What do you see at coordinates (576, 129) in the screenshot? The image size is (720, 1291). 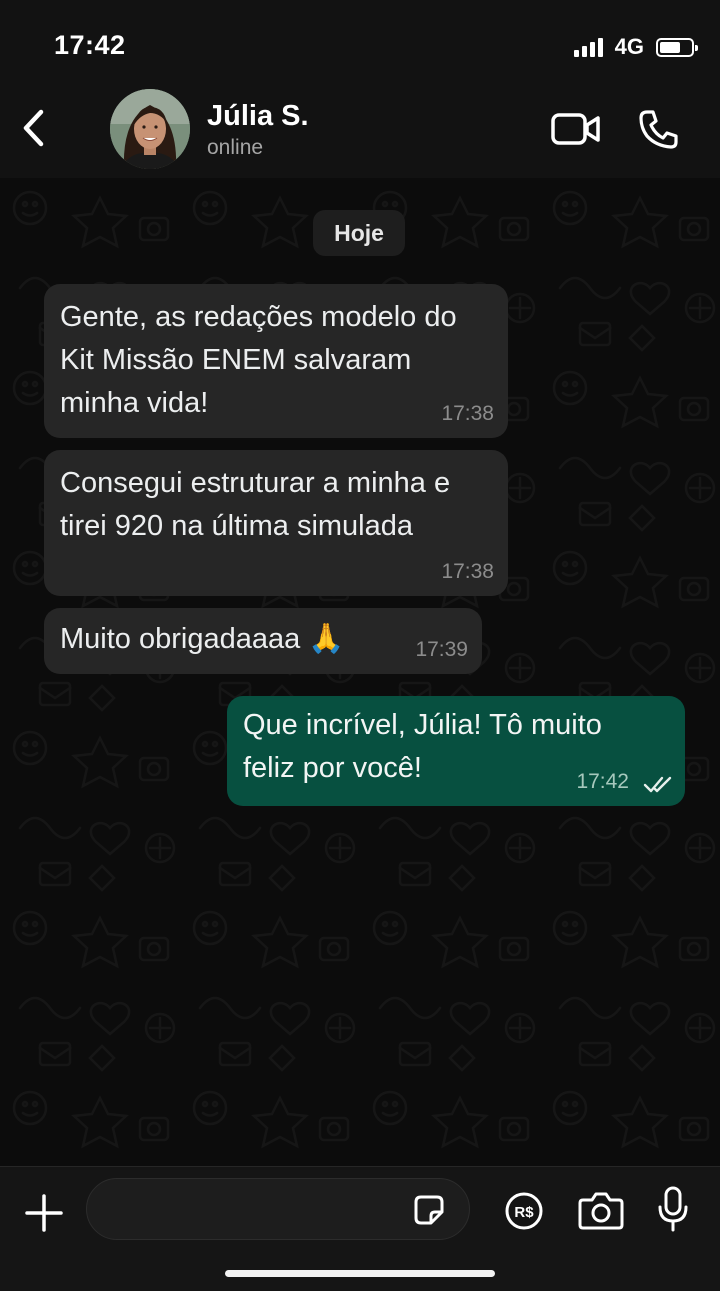 I see `video-camera-icon` at bounding box center [576, 129].